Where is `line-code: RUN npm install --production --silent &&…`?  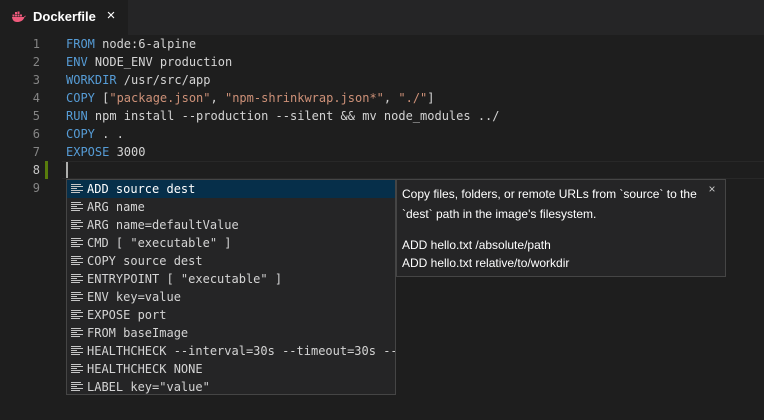
line-code: RUN npm install --production --silent &&… is located at coordinates (283, 116).